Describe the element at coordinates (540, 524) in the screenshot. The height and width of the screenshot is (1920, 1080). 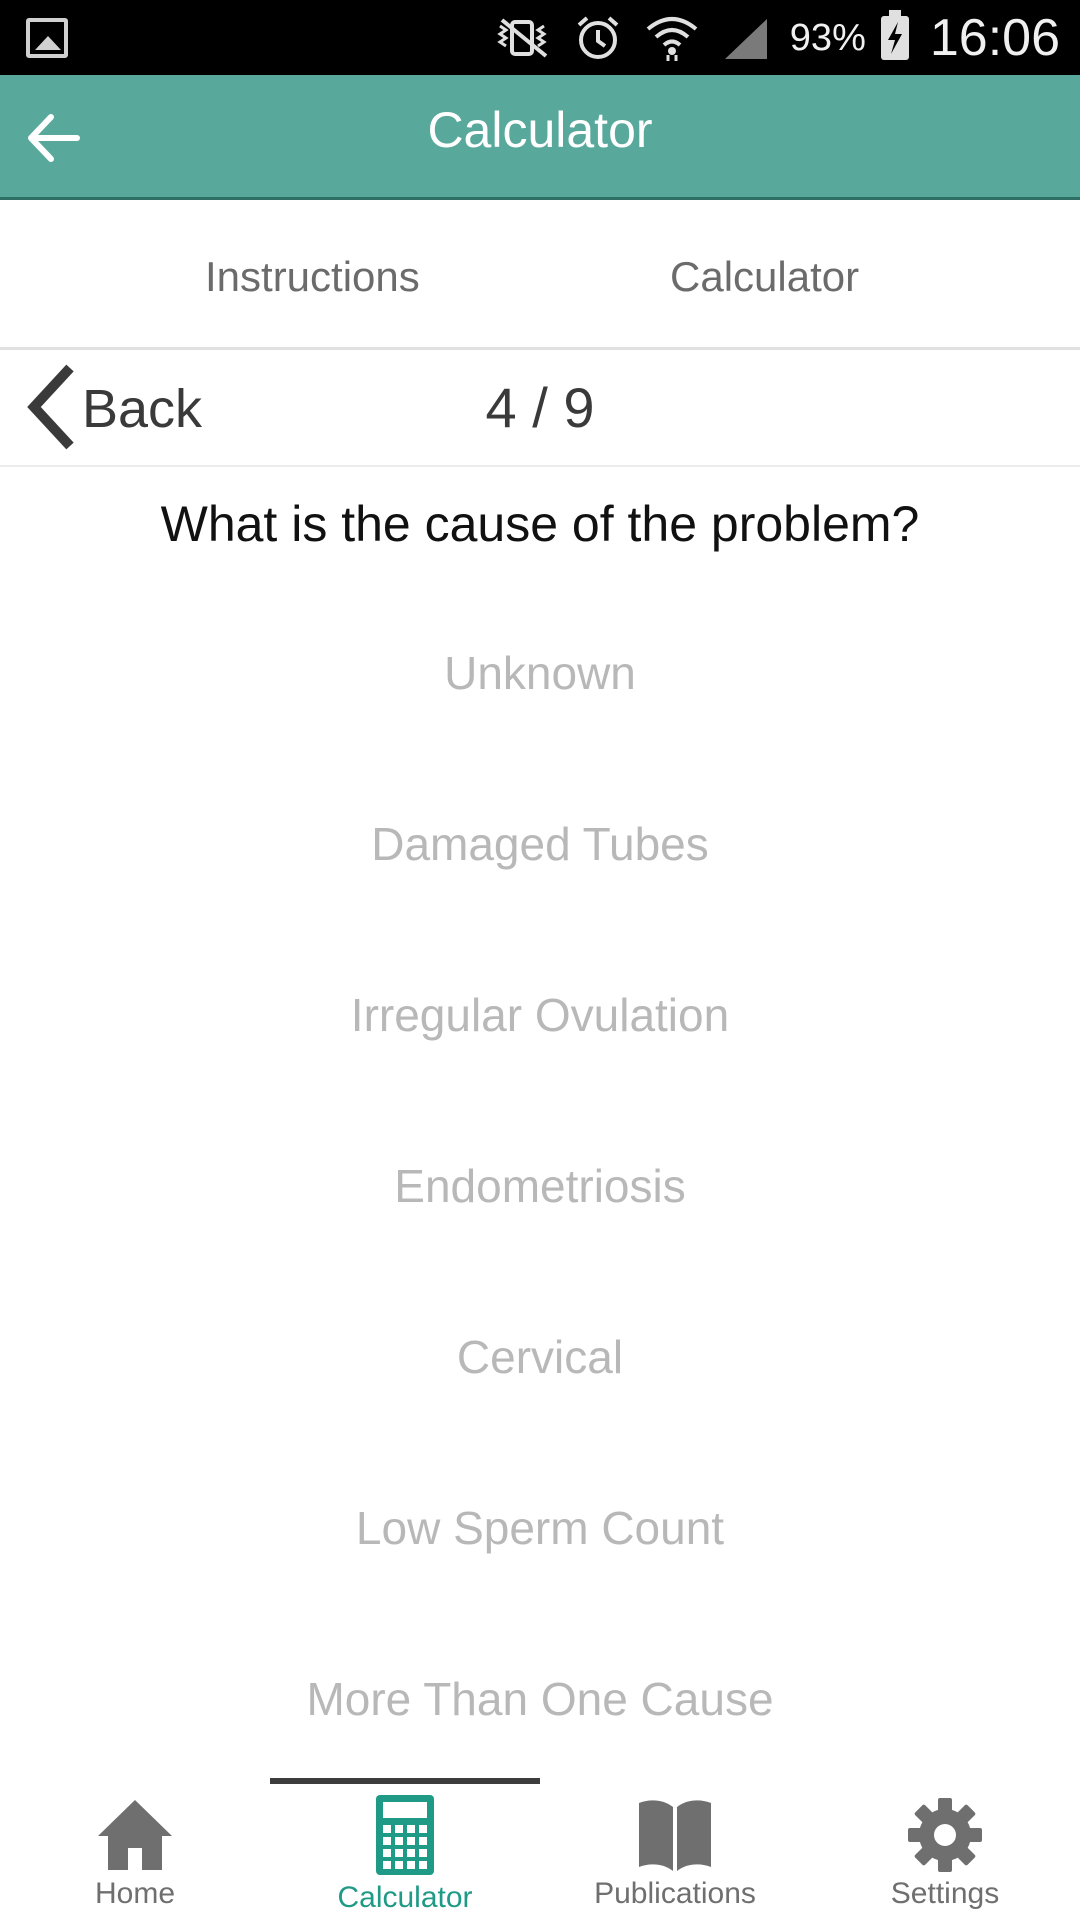
I see `question-text: What is the cause of the problem?` at that location.